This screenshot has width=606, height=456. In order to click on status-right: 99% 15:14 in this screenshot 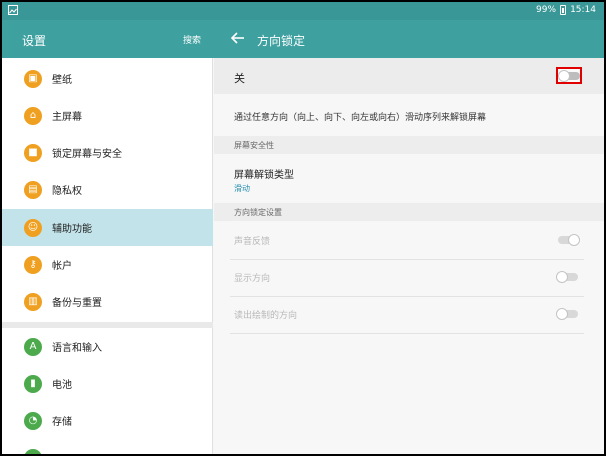, I will do `click(566, 10)`.